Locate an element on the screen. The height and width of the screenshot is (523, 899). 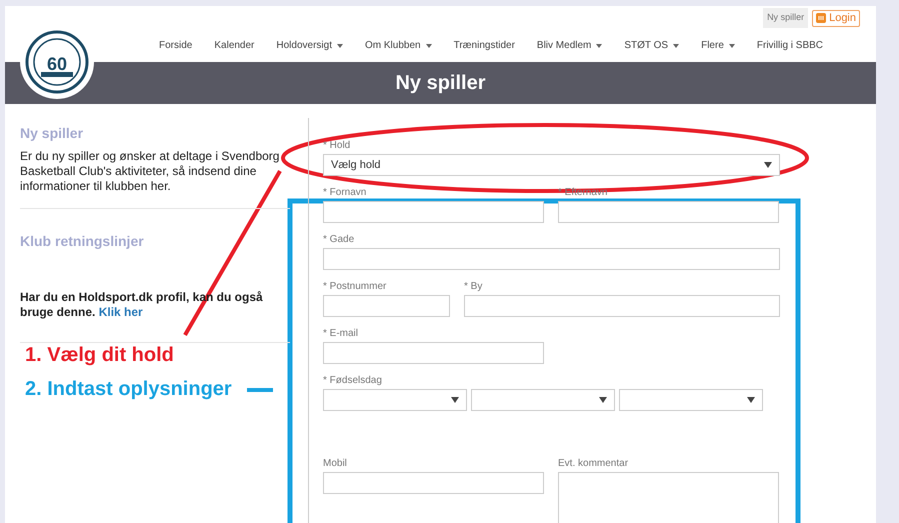
section-heading: Ny spiller is located at coordinates (52, 133).